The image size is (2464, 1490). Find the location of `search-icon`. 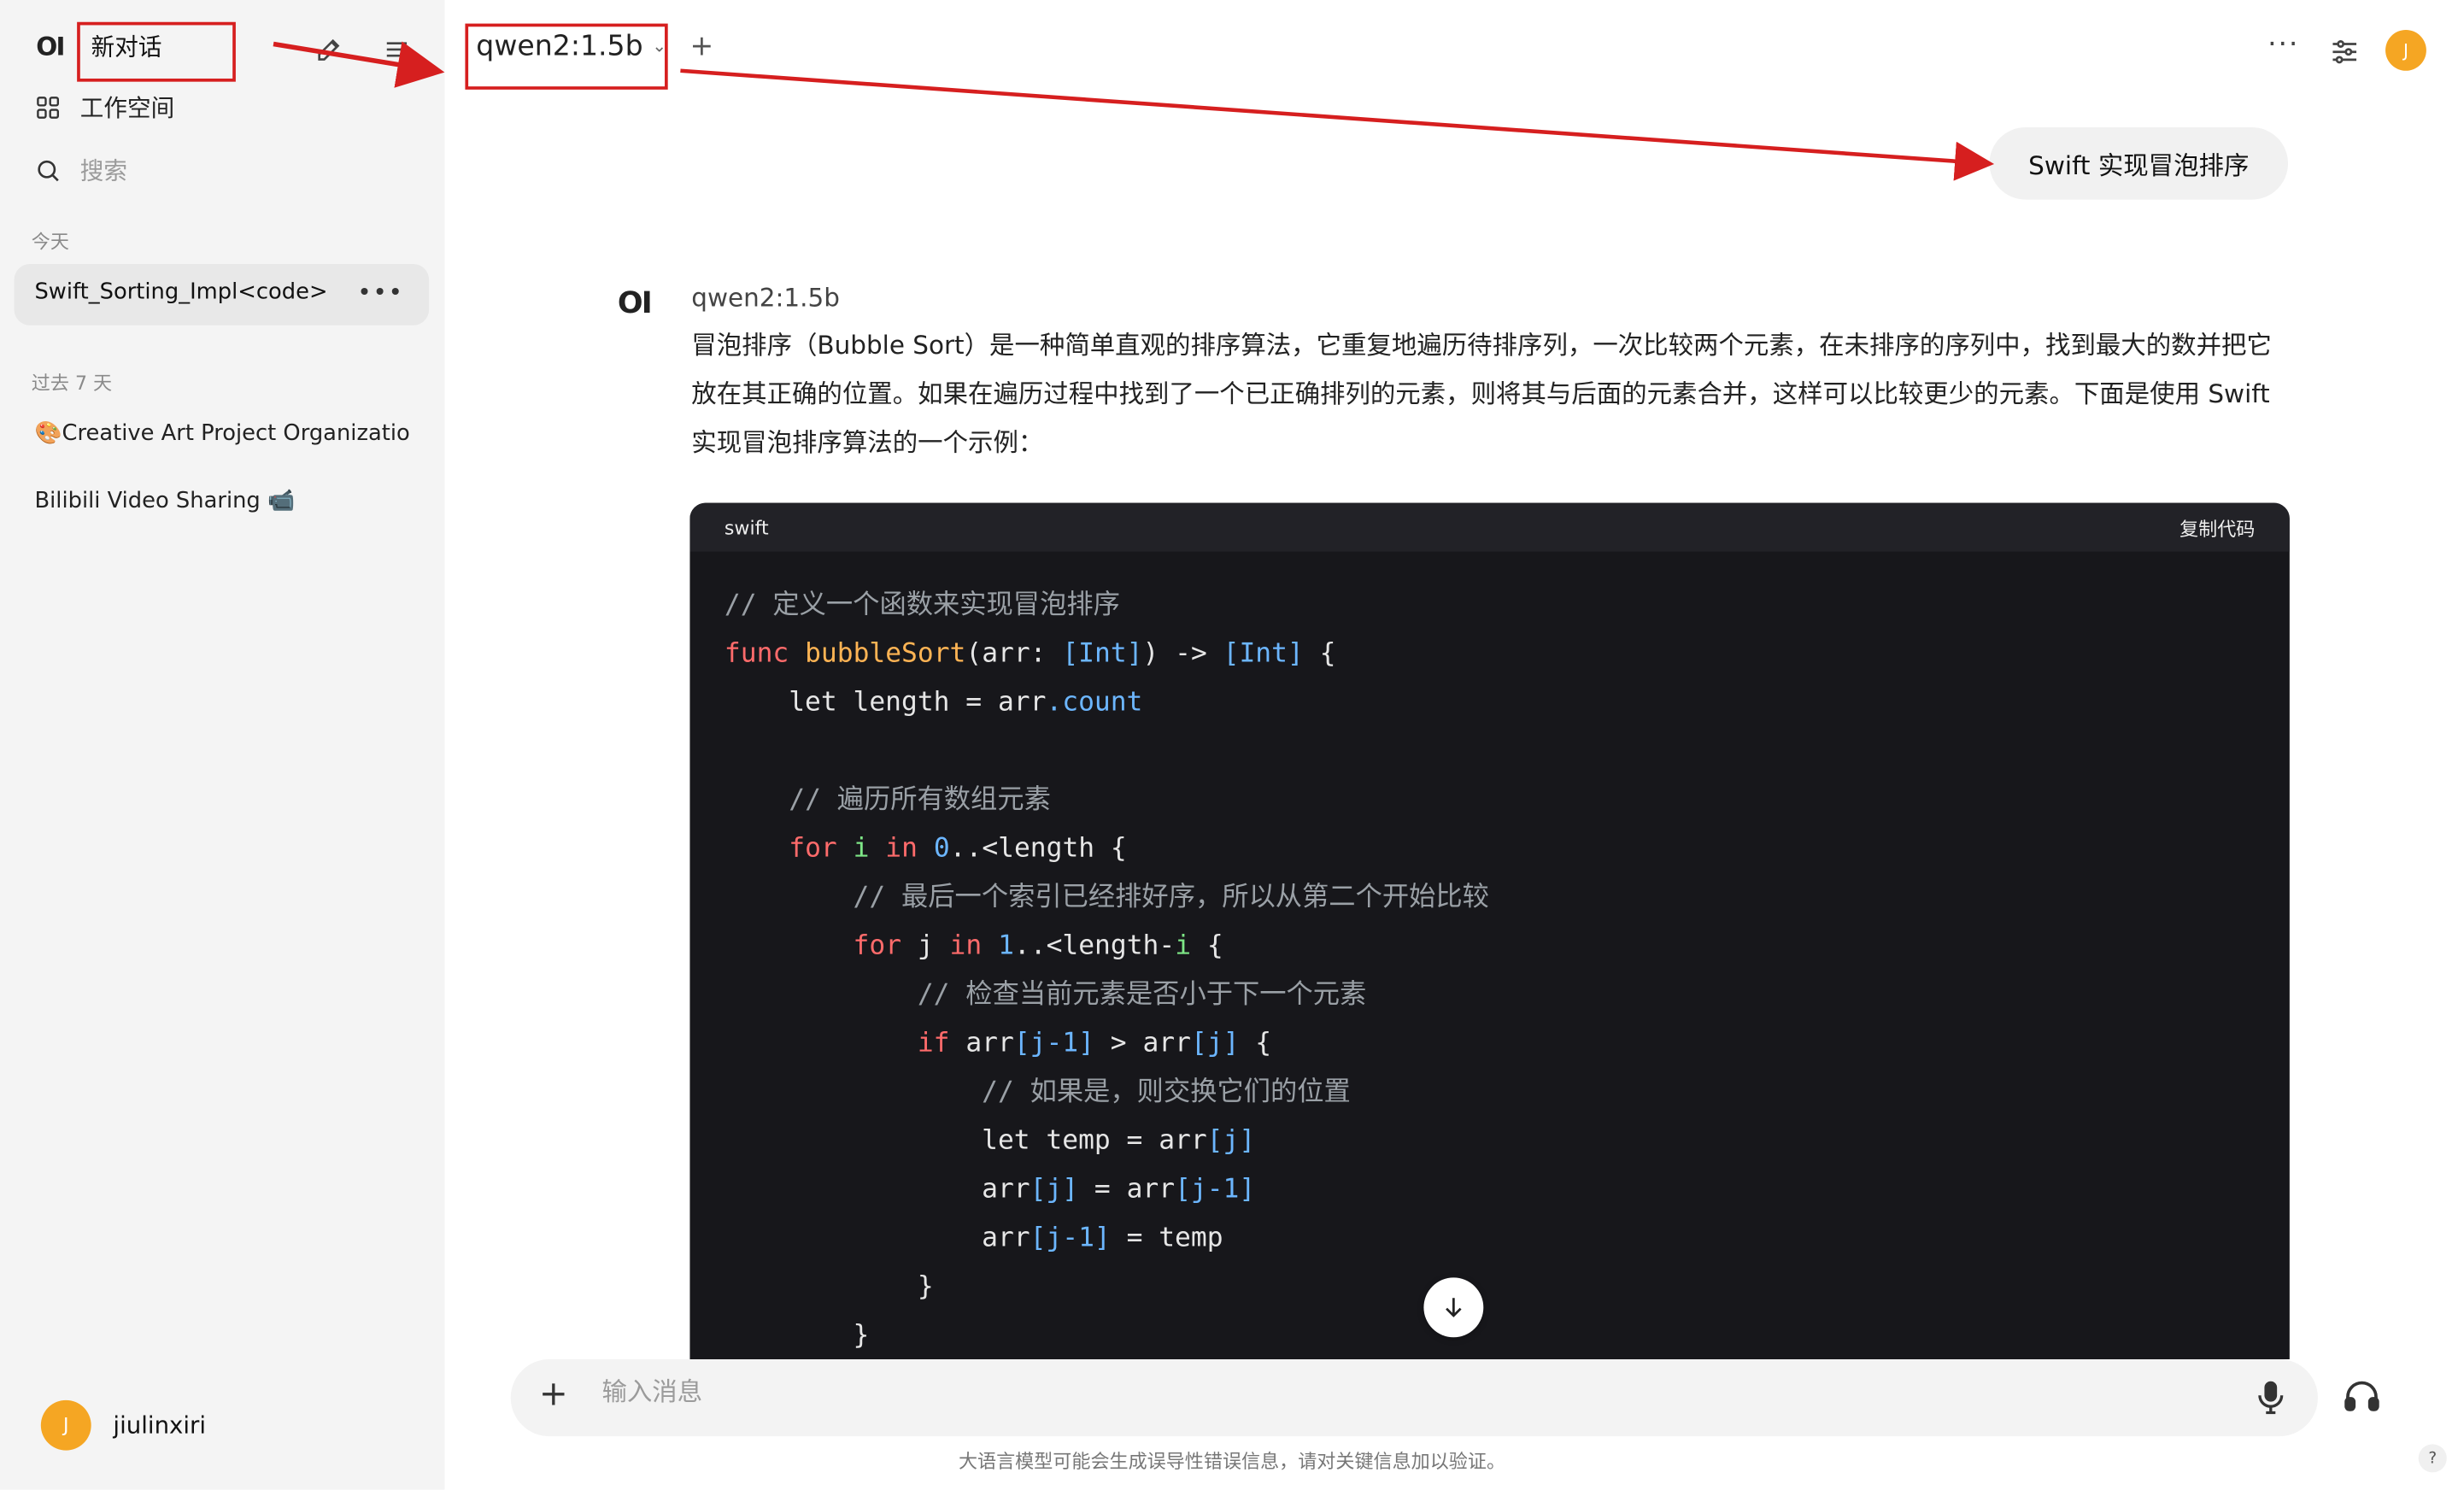

search-icon is located at coordinates (48, 171).